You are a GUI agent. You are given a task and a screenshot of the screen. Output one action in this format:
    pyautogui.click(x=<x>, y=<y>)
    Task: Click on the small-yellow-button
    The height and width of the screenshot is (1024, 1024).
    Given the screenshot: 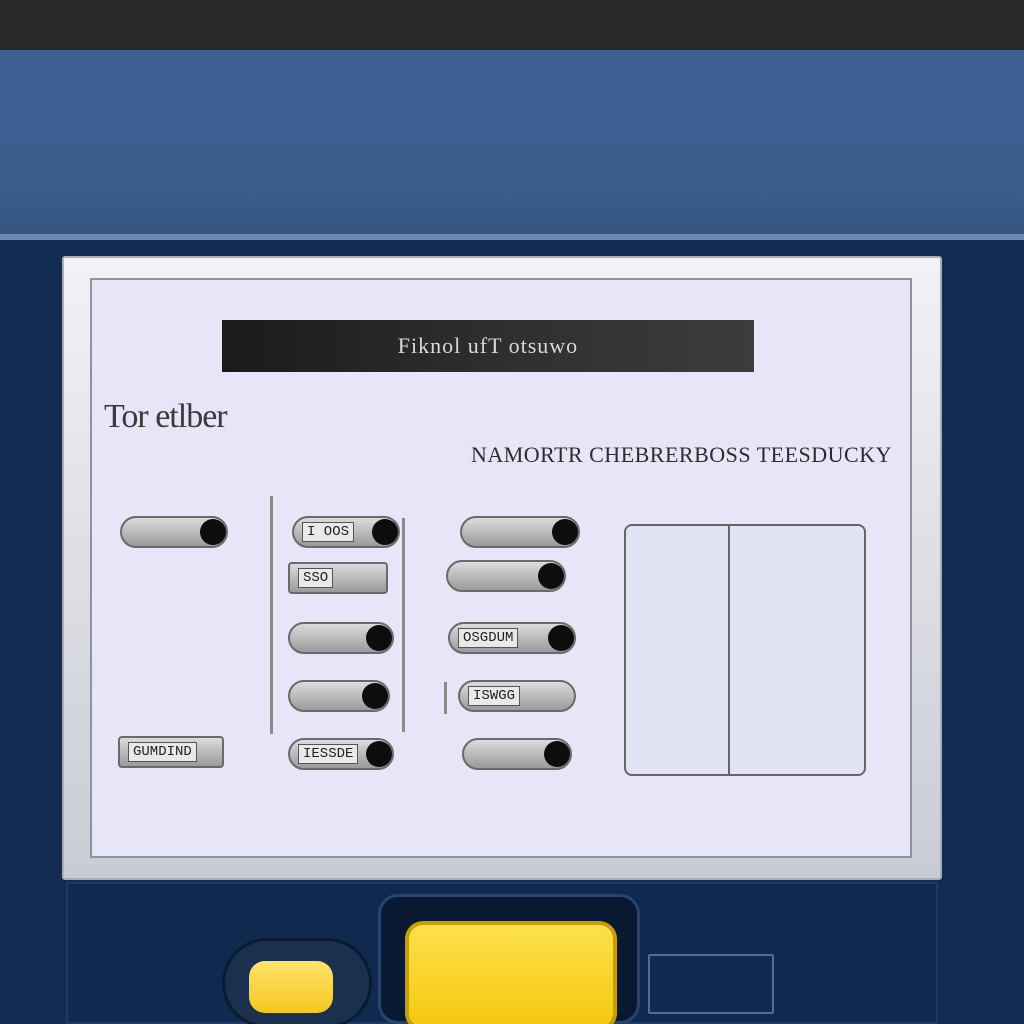 What is the action you would take?
    pyautogui.click(x=297, y=981)
    